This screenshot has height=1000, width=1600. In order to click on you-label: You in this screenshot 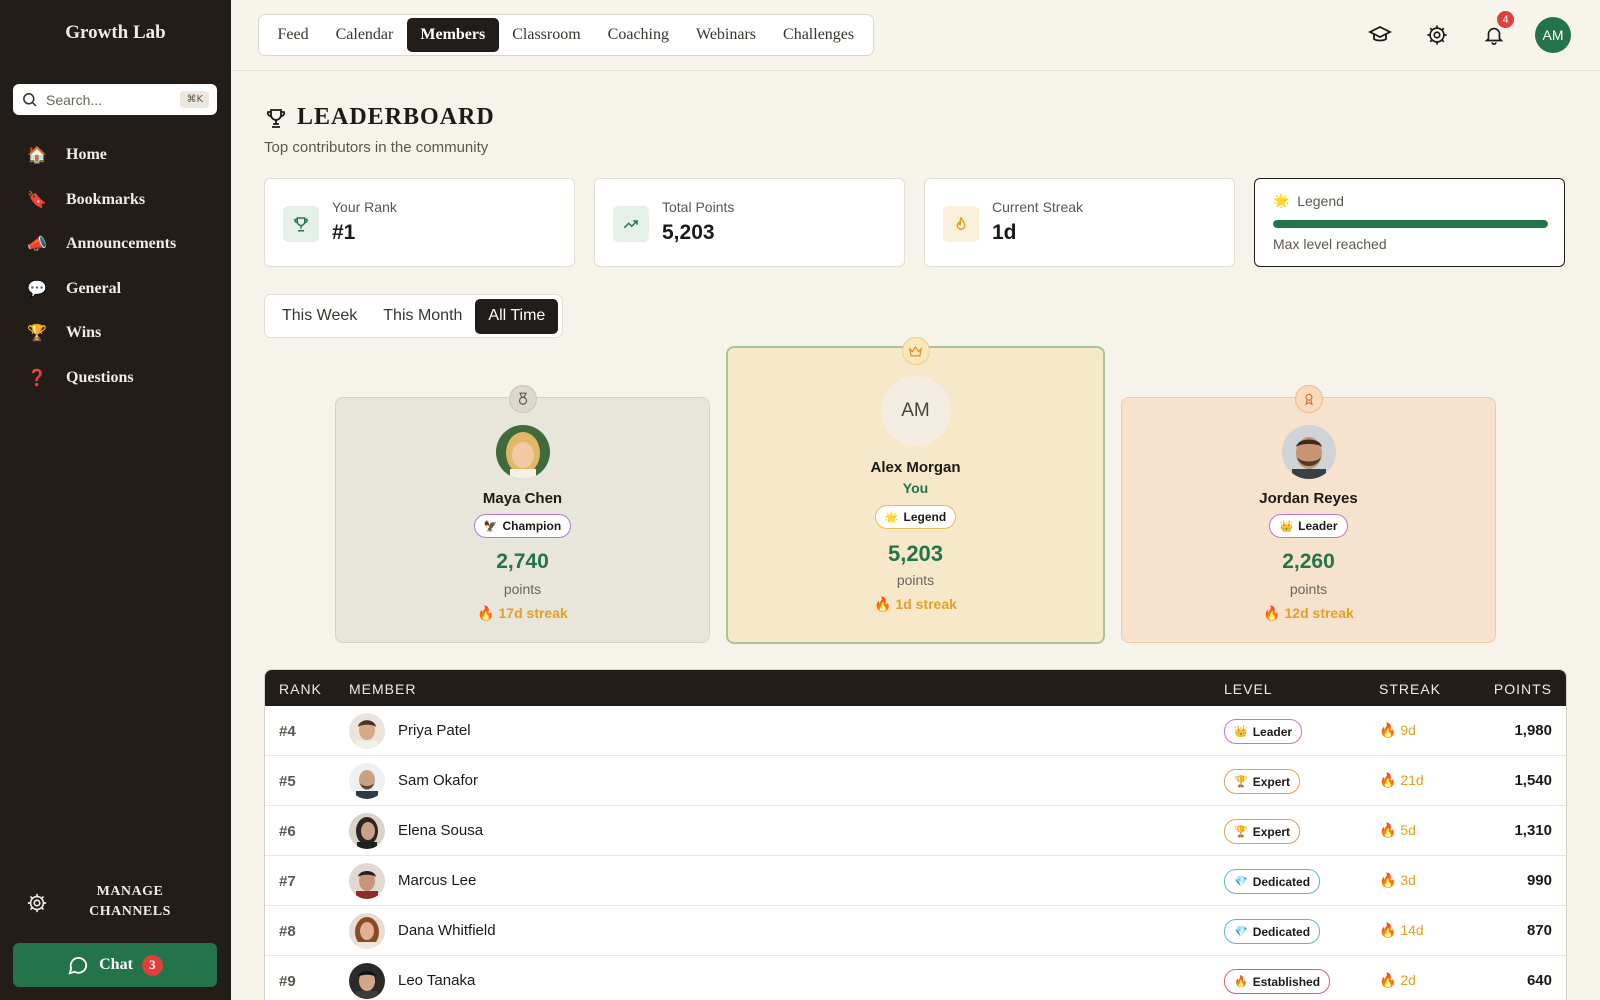, I will do `click(915, 488)`.